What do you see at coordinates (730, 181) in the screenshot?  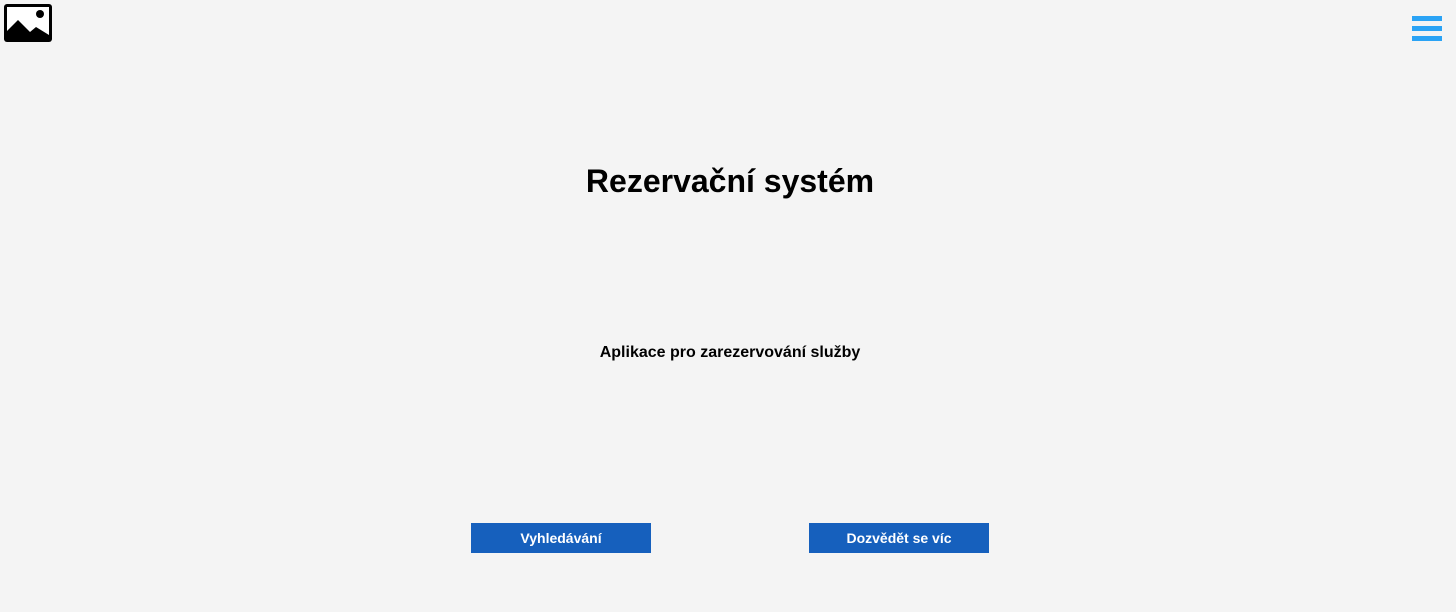 I see `page-title: Rezervační systém` at bounding box center [730, 181].